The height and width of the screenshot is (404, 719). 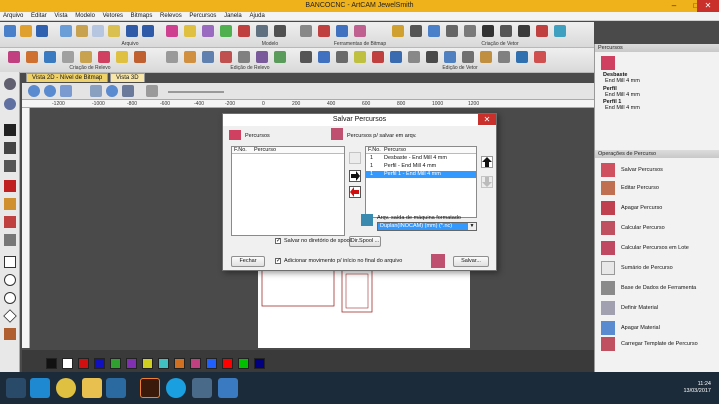 I want to click on available-toolpaths-list: F.No. Percurso, so click(x=288, y=191).